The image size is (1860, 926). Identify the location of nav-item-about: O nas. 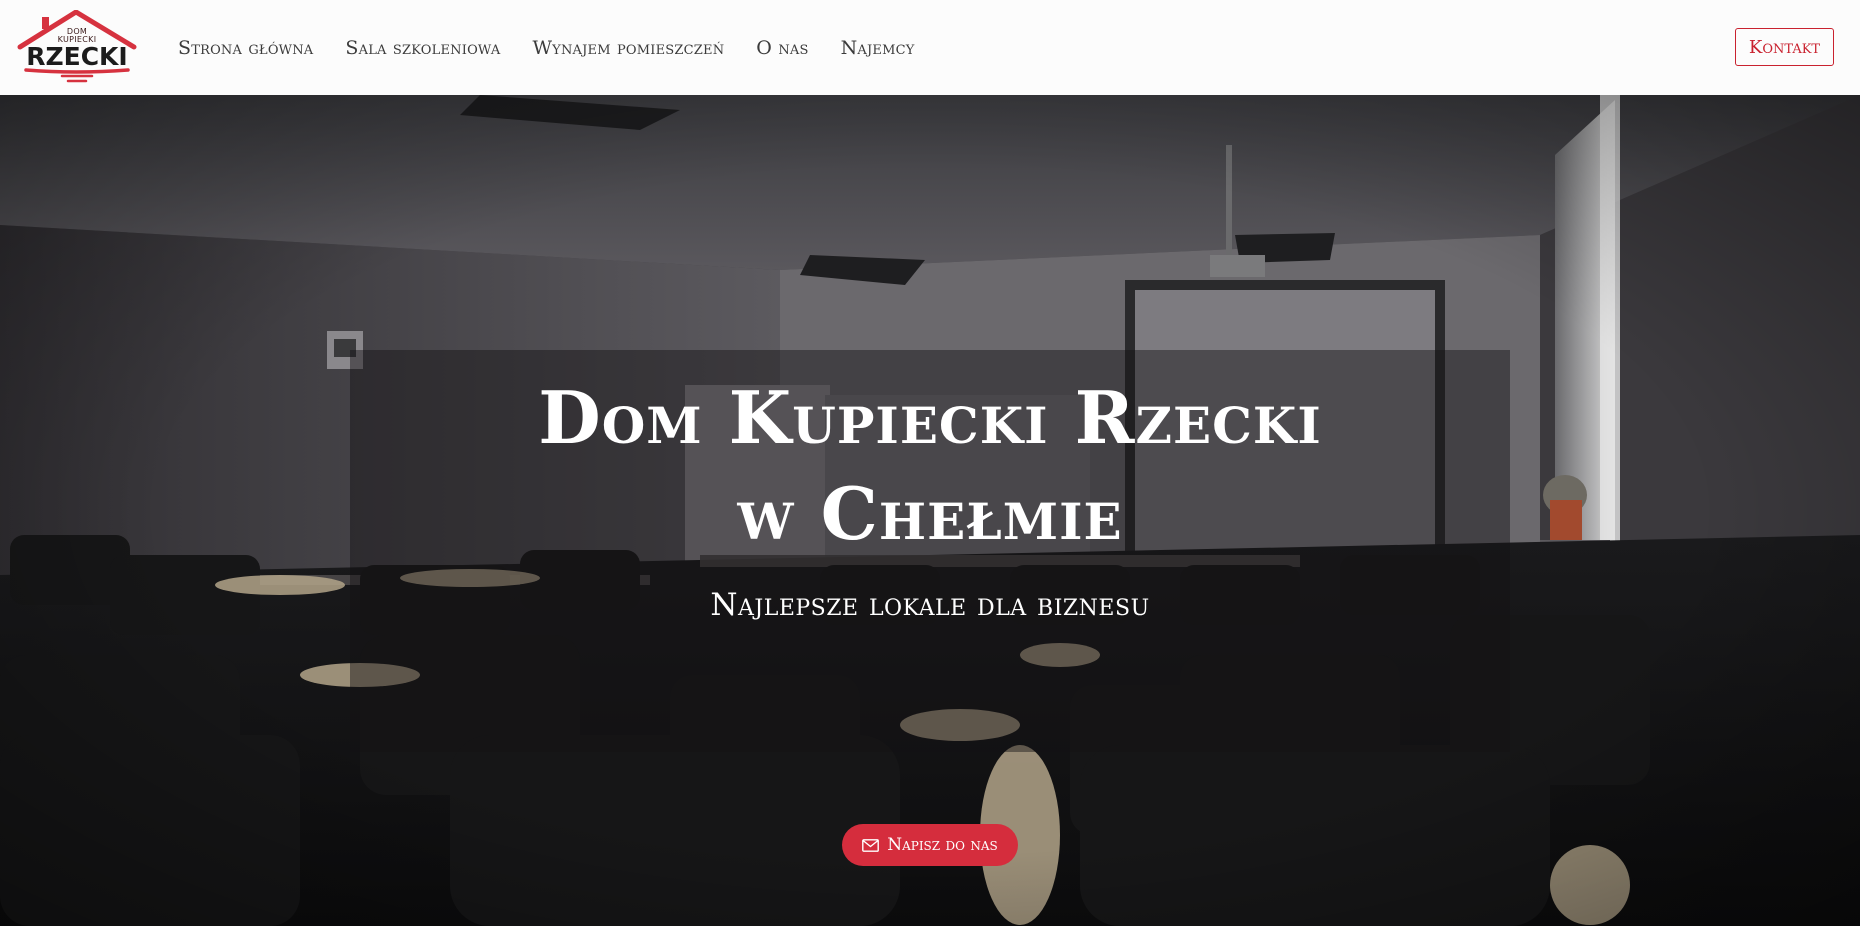
(782, 48).